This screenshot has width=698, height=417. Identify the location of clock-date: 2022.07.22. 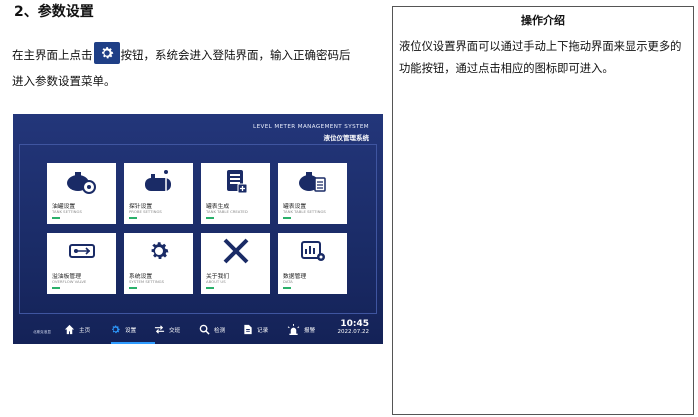
(353, 332).